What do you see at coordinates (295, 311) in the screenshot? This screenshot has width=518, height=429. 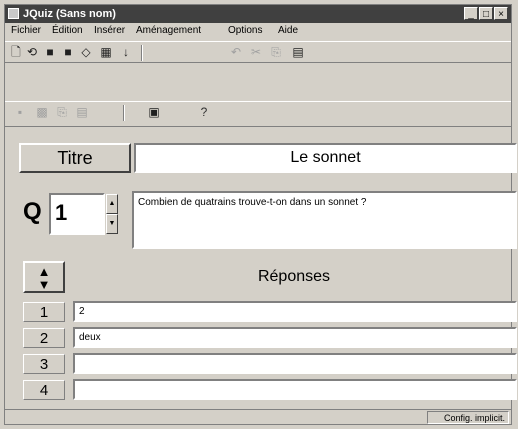 I see `answer-field: 2` at bounding box center [295, 311].